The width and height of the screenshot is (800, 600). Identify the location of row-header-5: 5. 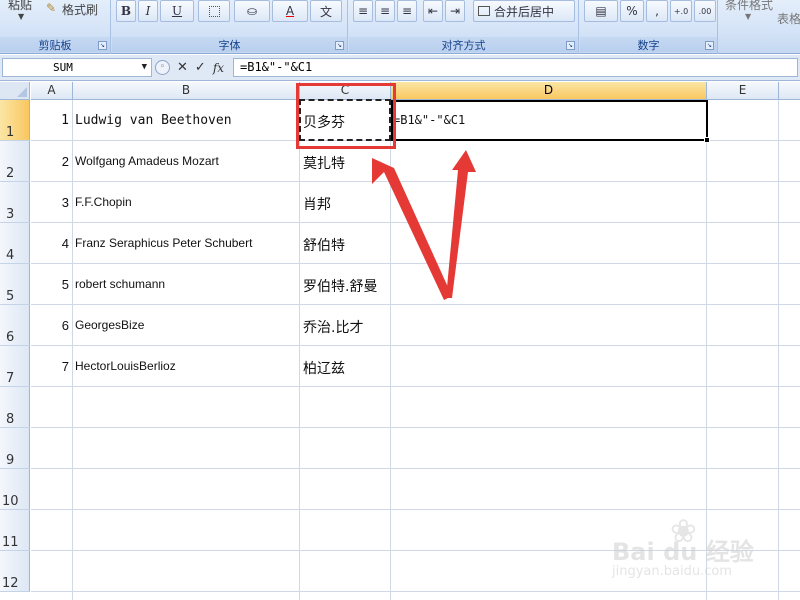
(15, 284).